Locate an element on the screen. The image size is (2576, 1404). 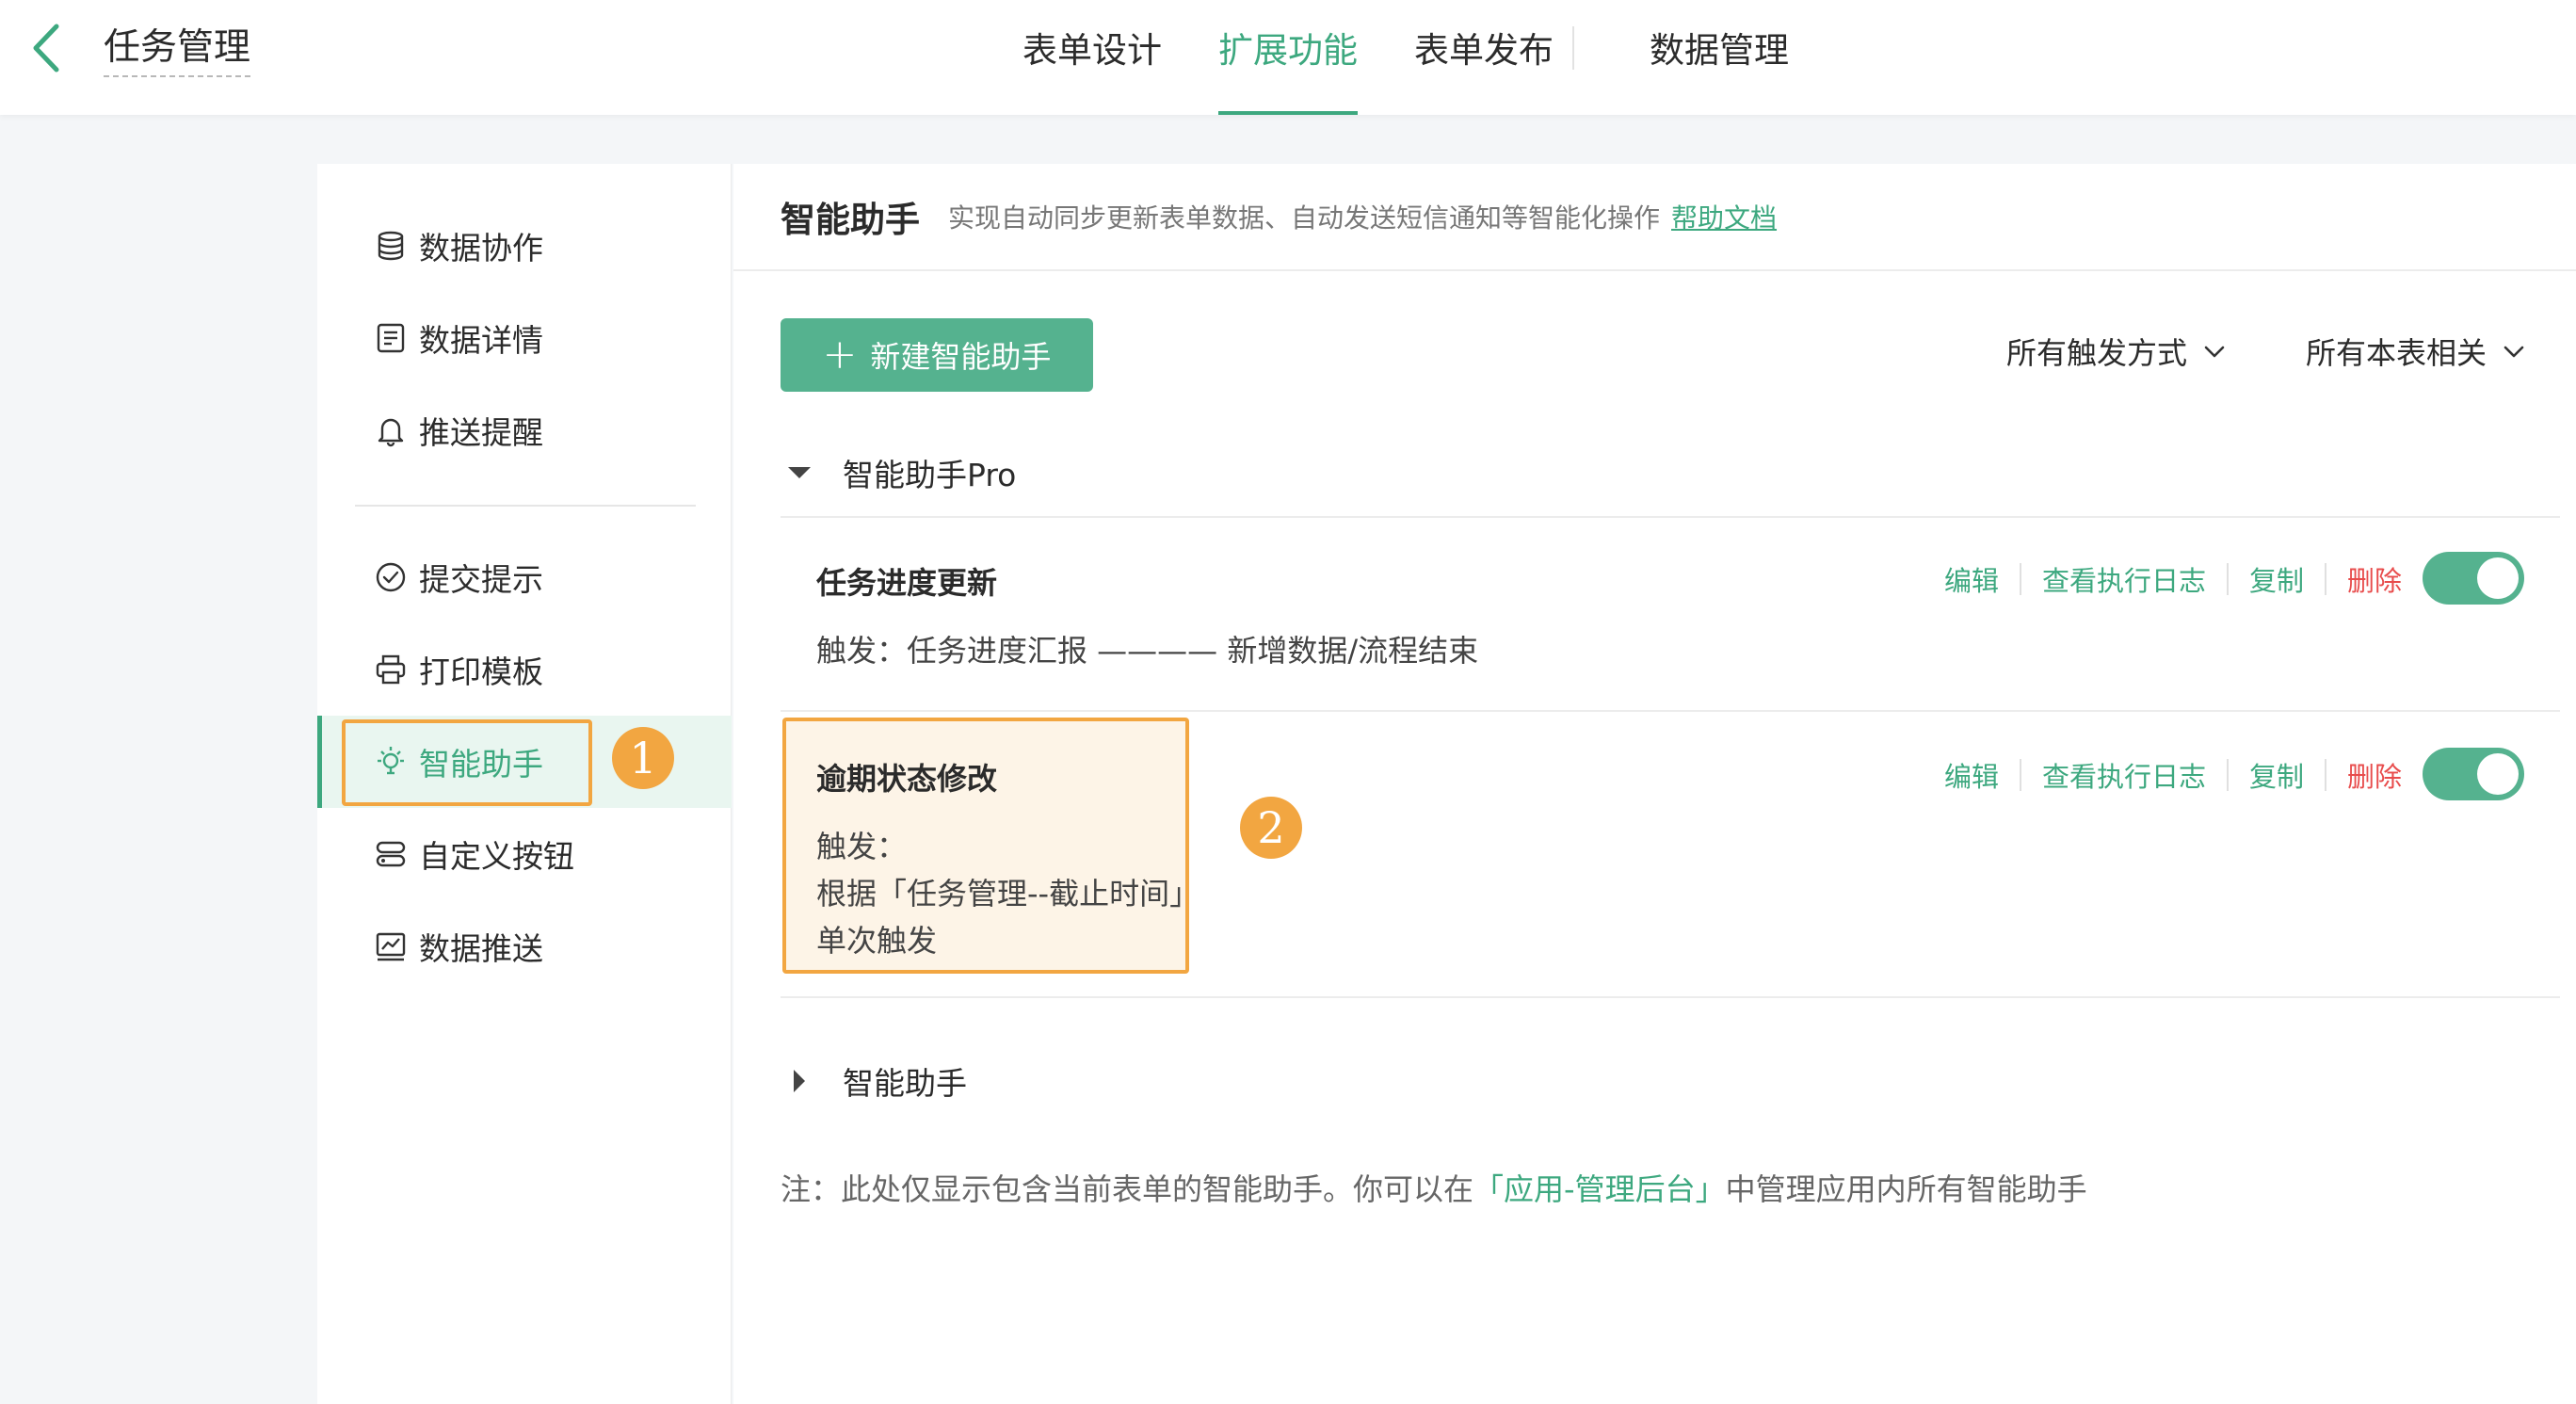
sidebar-item-data-detail: 数据详情 is located at coordinates (524, 338).